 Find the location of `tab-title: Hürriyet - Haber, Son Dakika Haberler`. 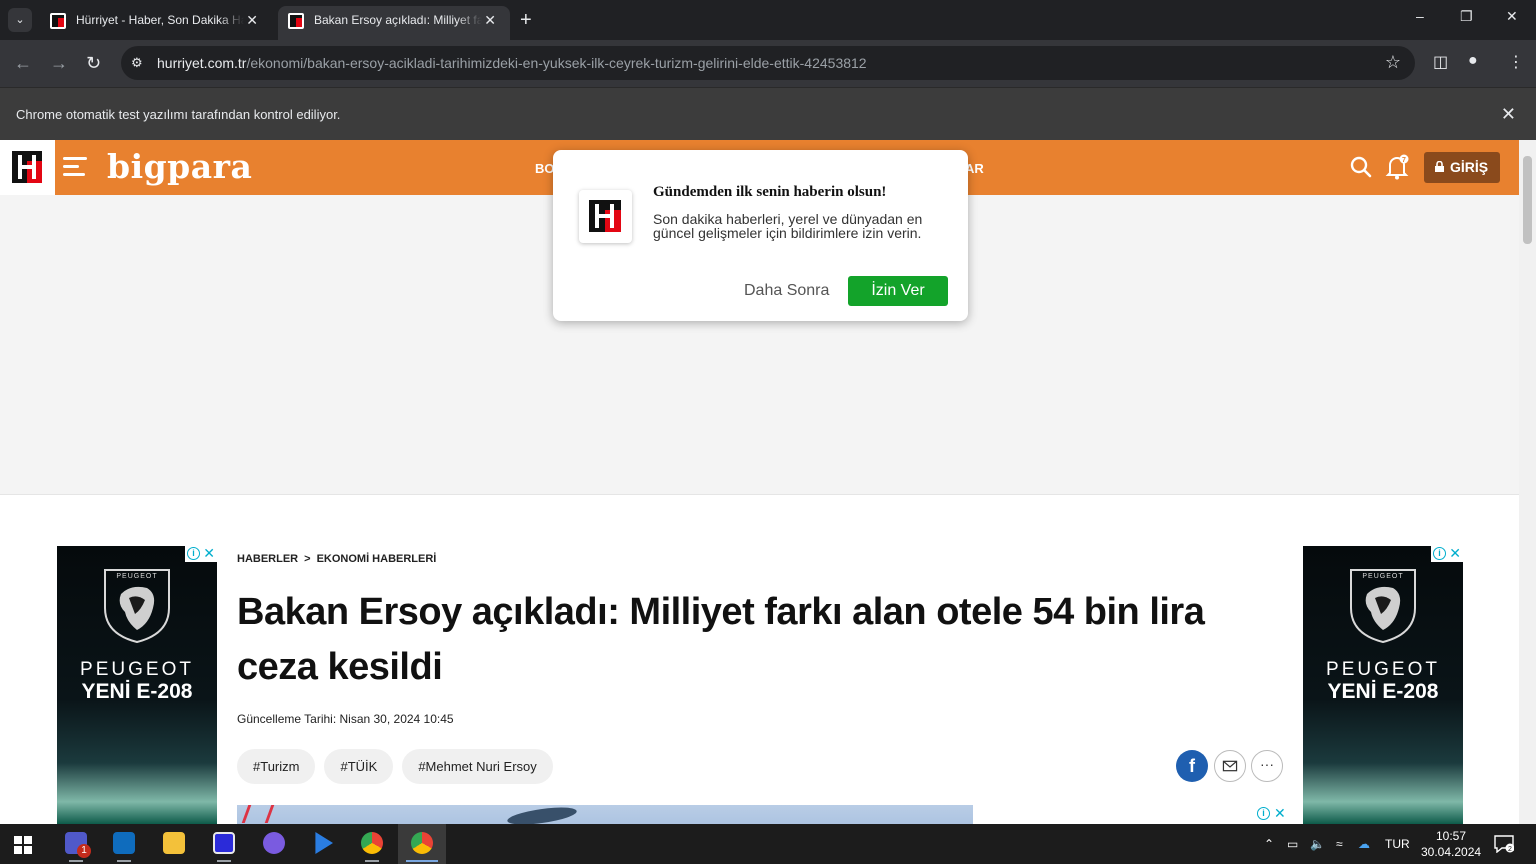

tab-title: Hürriyet - Haber, Son Dakika Haberler is located at coordinates (160, 20).